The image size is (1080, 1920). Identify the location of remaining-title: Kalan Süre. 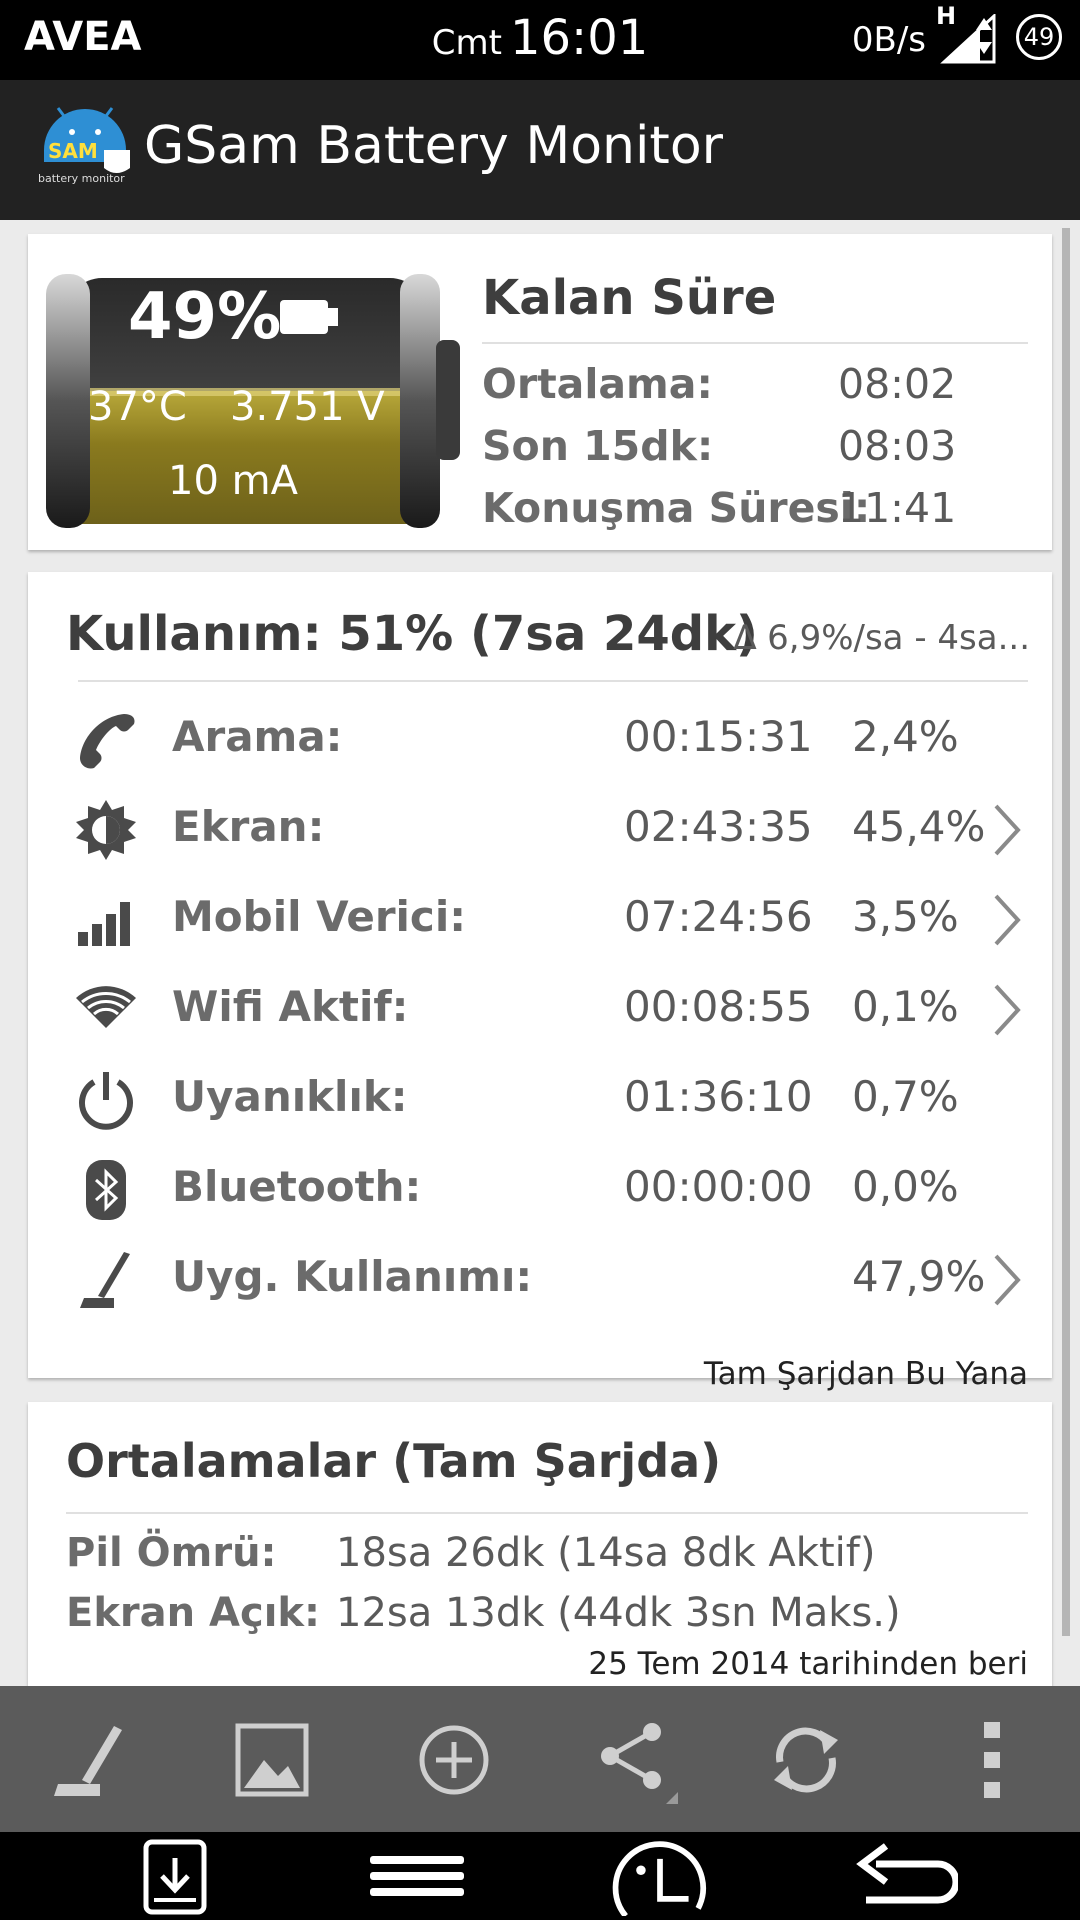
(629, 298).